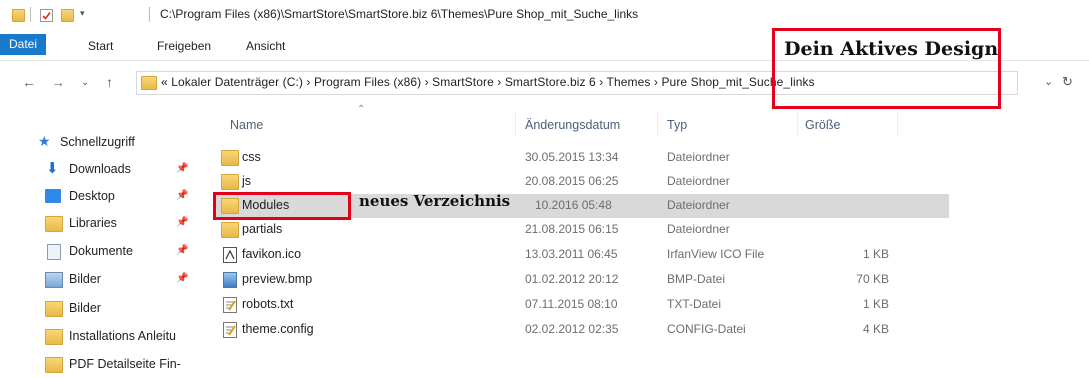  Describe the element at coordinates (435, 201) in the screenshot. I see `annotation-new-directory: neues Verzeichnis` at that location.